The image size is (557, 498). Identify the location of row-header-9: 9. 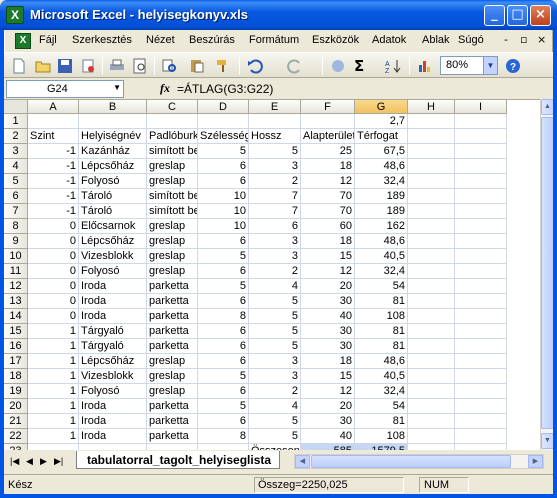
(16, 241).